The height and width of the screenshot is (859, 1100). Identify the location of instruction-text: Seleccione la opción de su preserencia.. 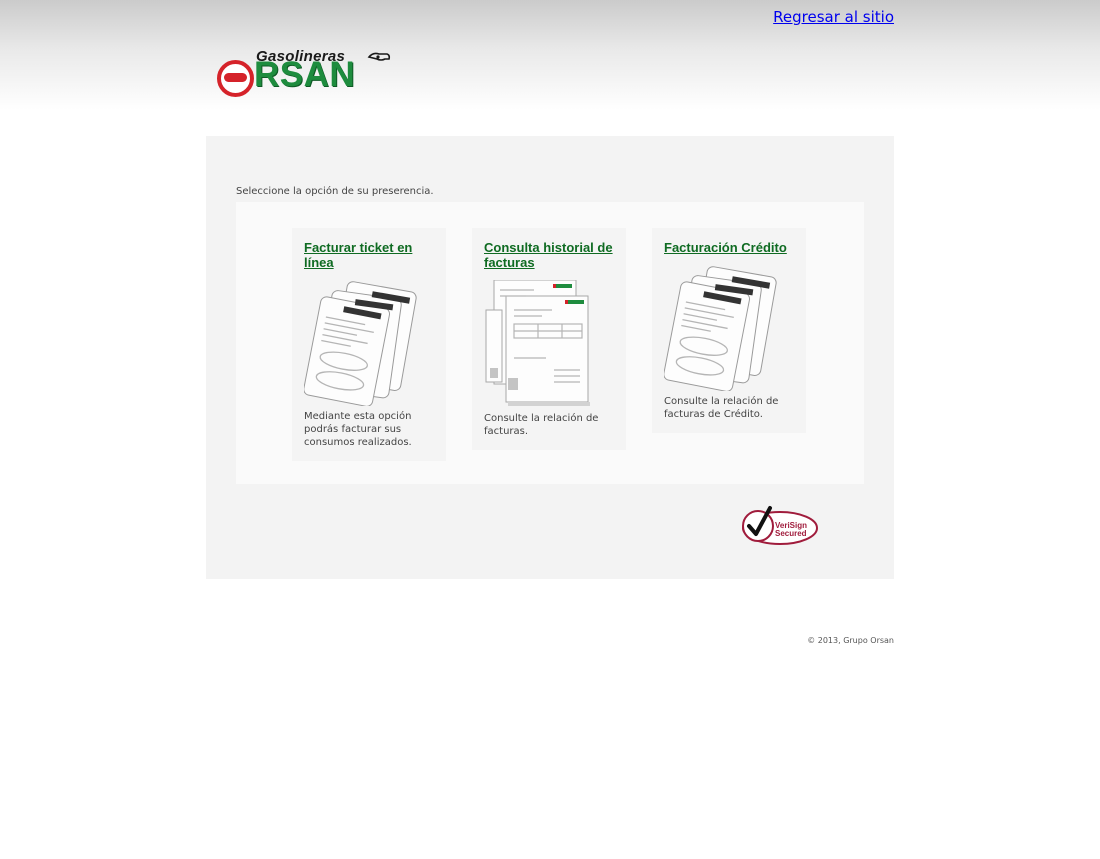
(335, 191).